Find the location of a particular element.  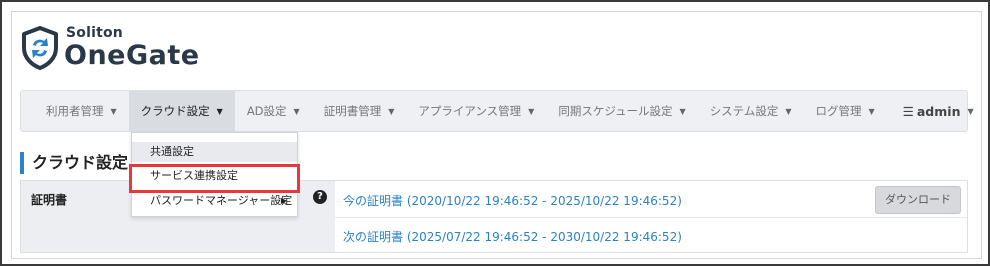

nav-label: AD設定 is located at coordinates (266, 111).